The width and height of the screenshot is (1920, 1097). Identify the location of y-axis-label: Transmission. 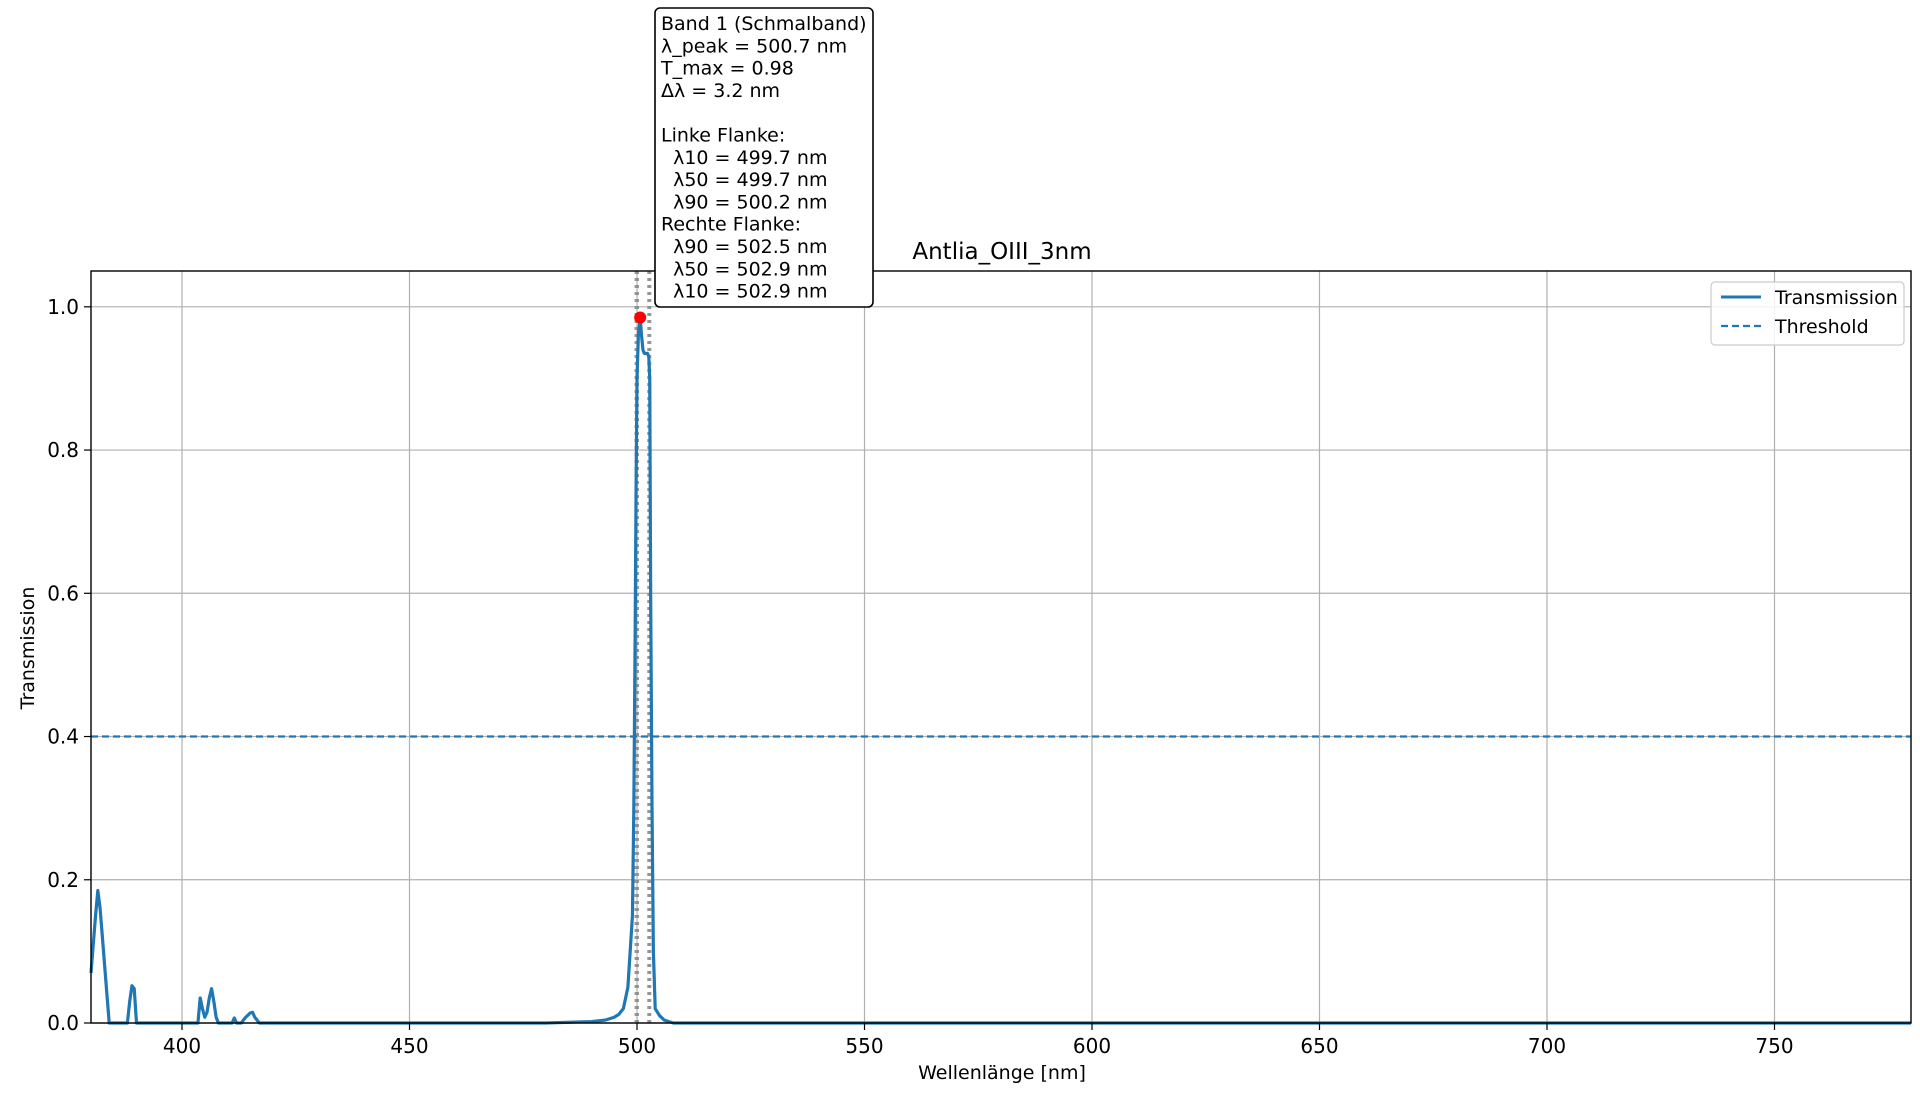
(28, 649).